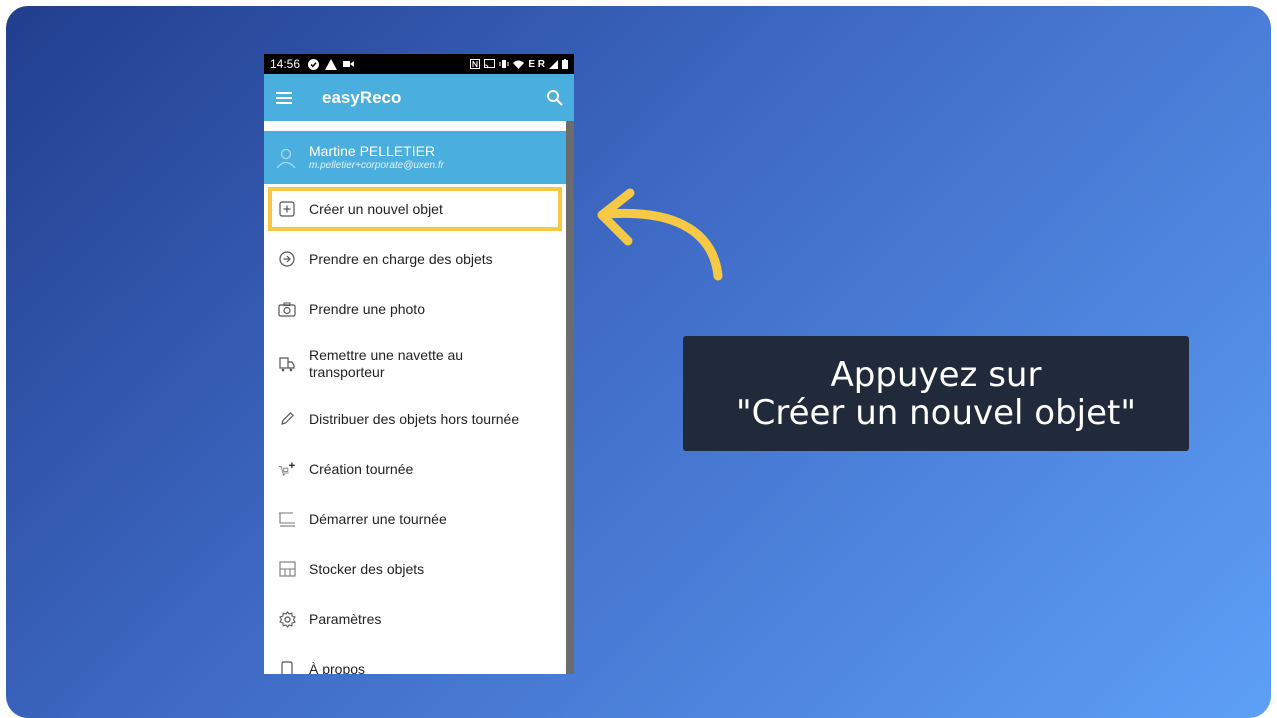  I want to click on camera-icon, so click(287, 309).